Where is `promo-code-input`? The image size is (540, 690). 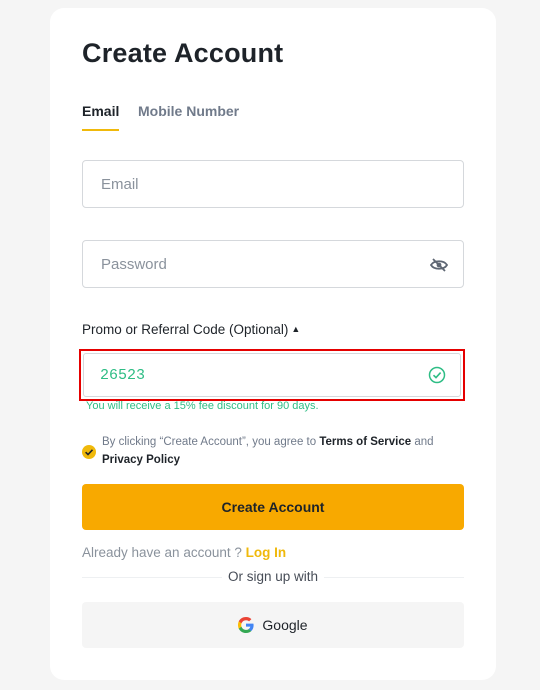
promo-code-input is located at coordinates (272, 375).